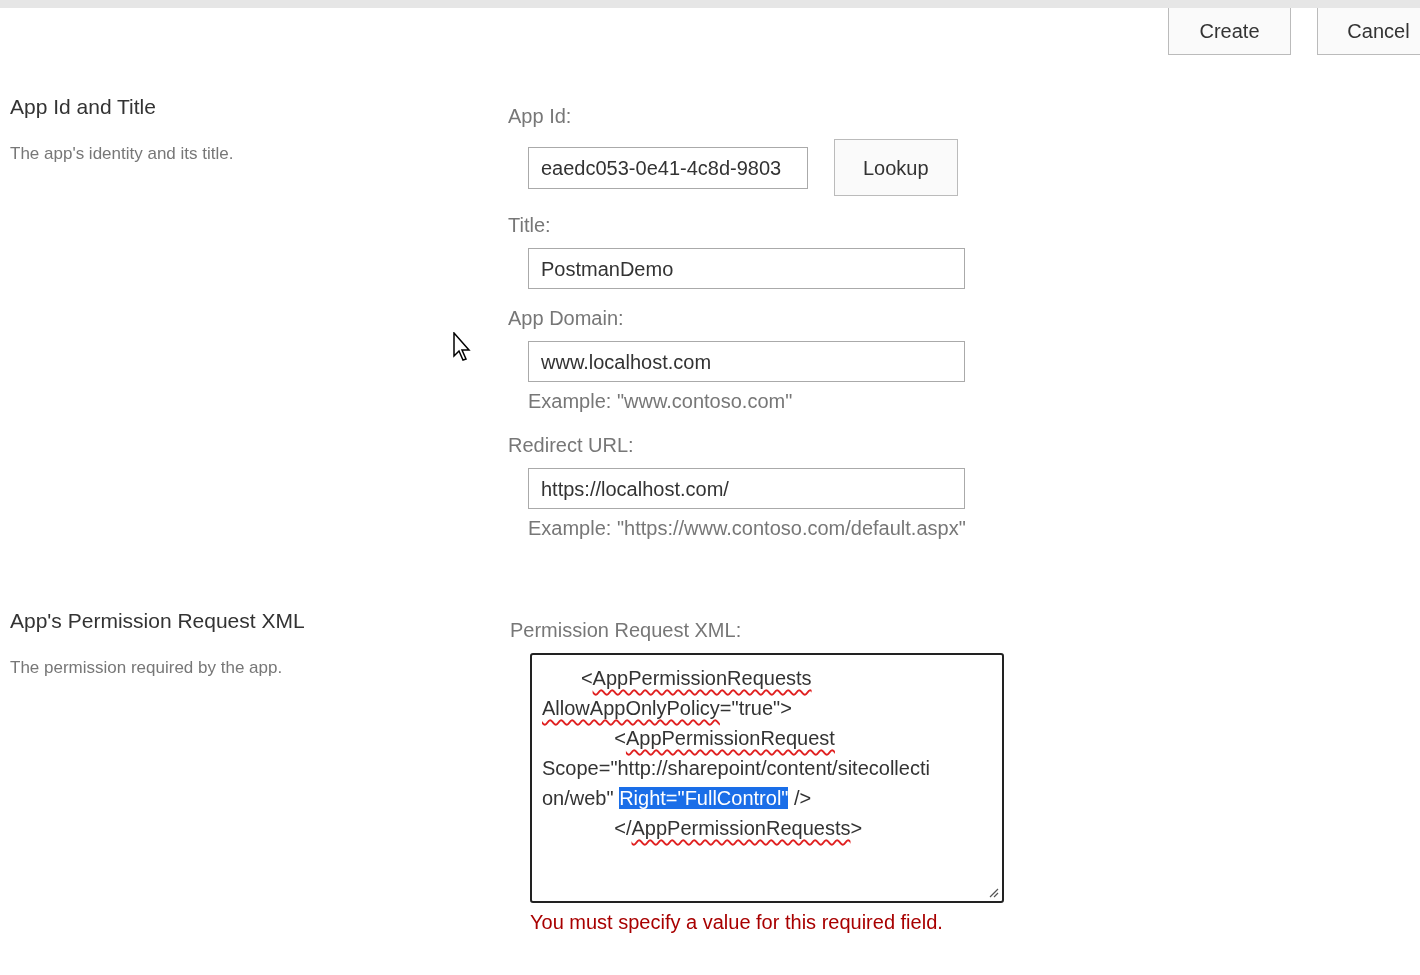 This screenshot has width=1420, height=975. Describe the element at coordinates (677, 798) in the screenshot. I see `code-line: on/web" Right="FullControl" />` at that location.